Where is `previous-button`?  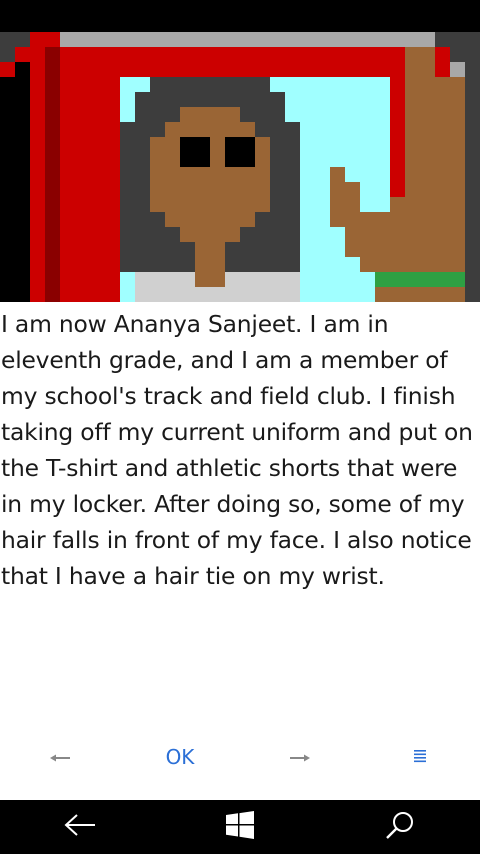
previous-button is located at coordinates (60, 757).